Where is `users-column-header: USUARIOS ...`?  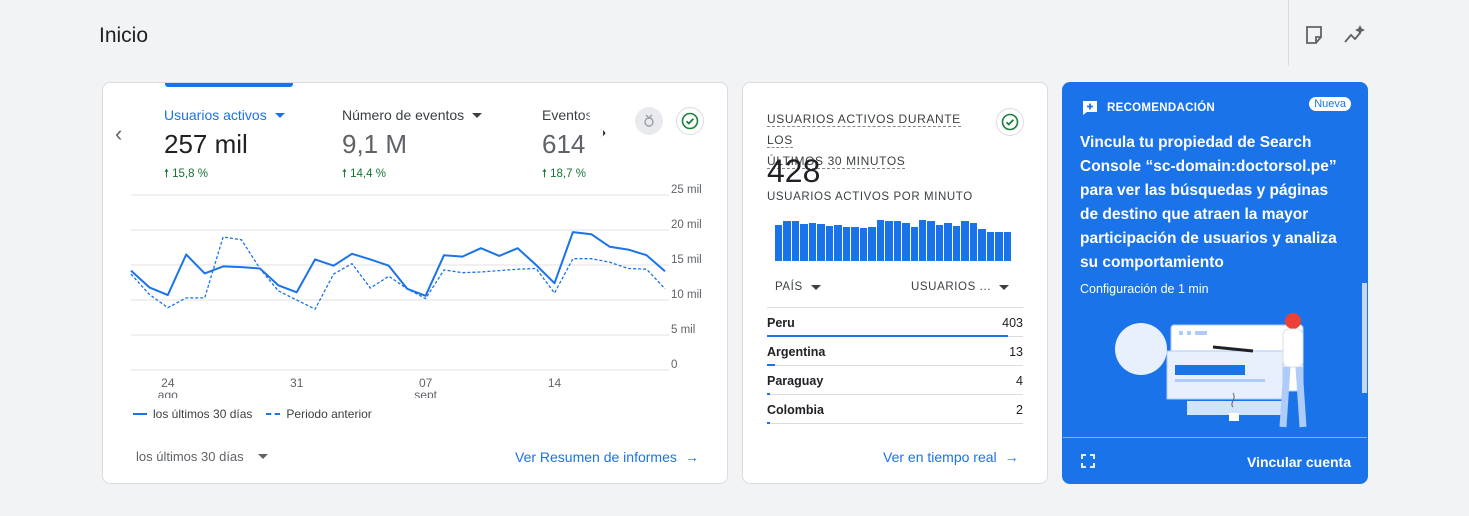
users-column-header: USUARIOS ... is located at coordinates (960, 287).